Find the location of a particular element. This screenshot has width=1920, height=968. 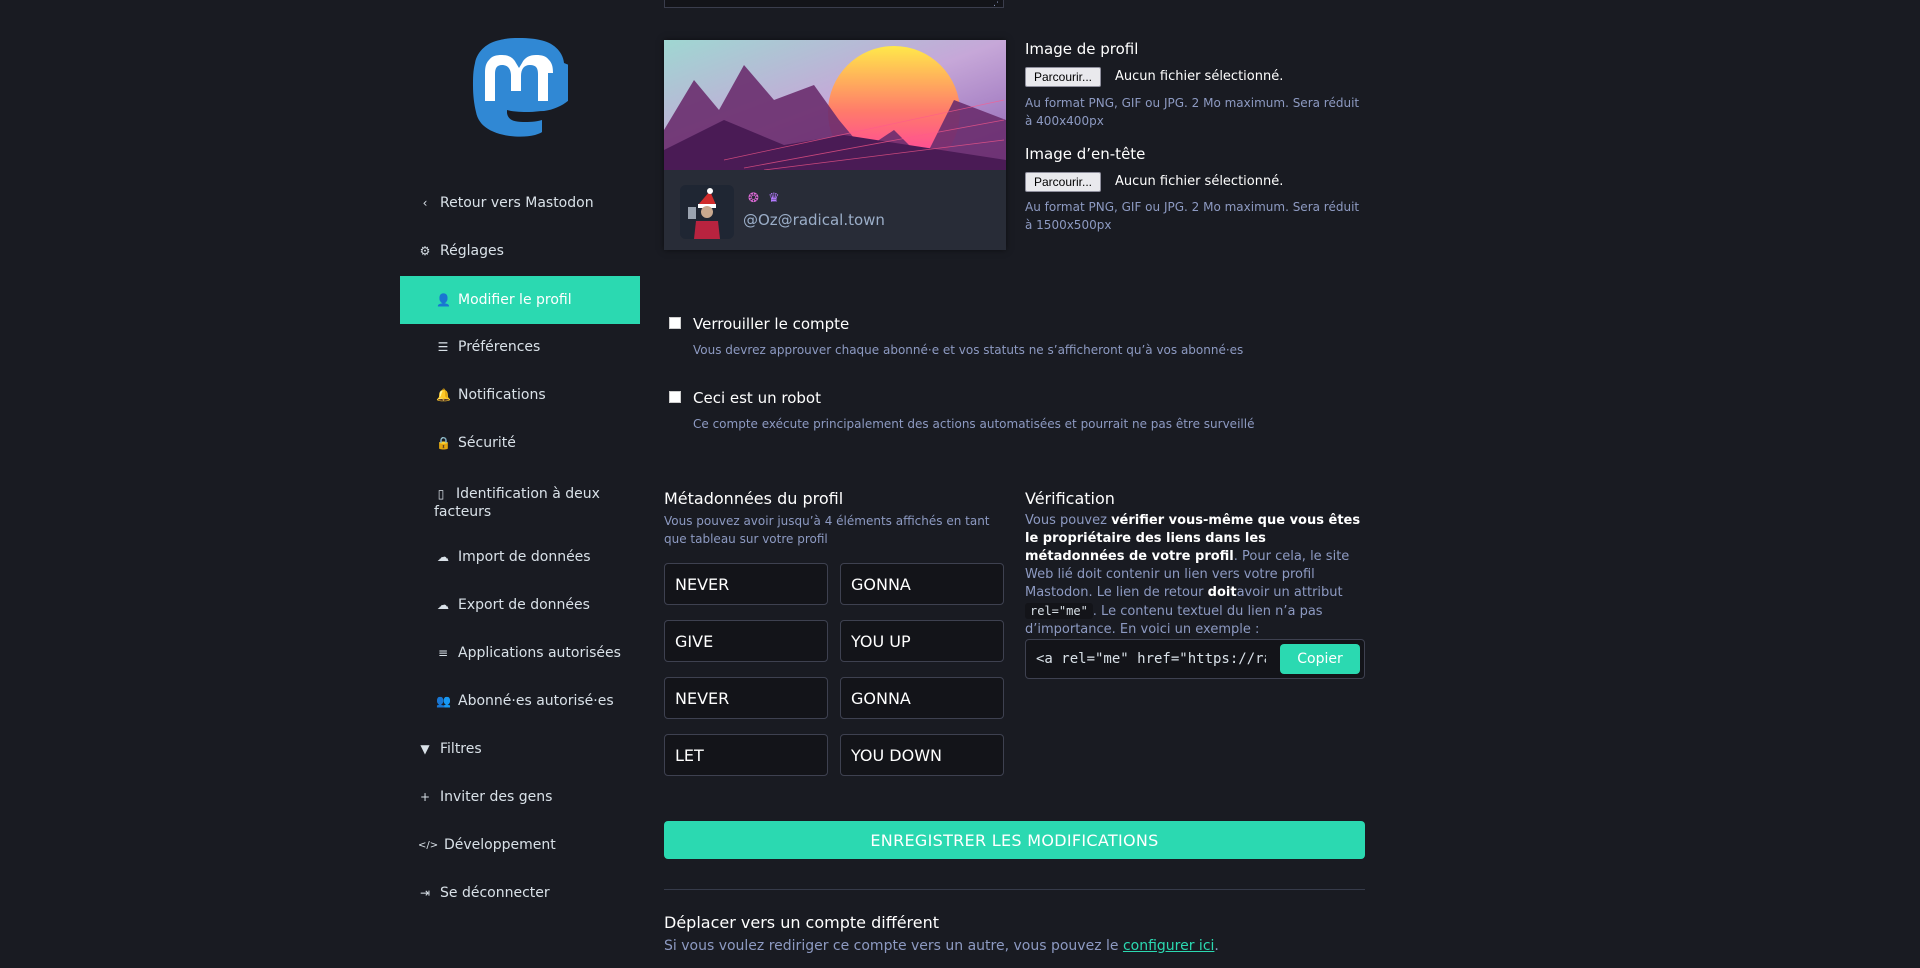

sign-out-icon: ⇥ is located at coordinates (425, 893).